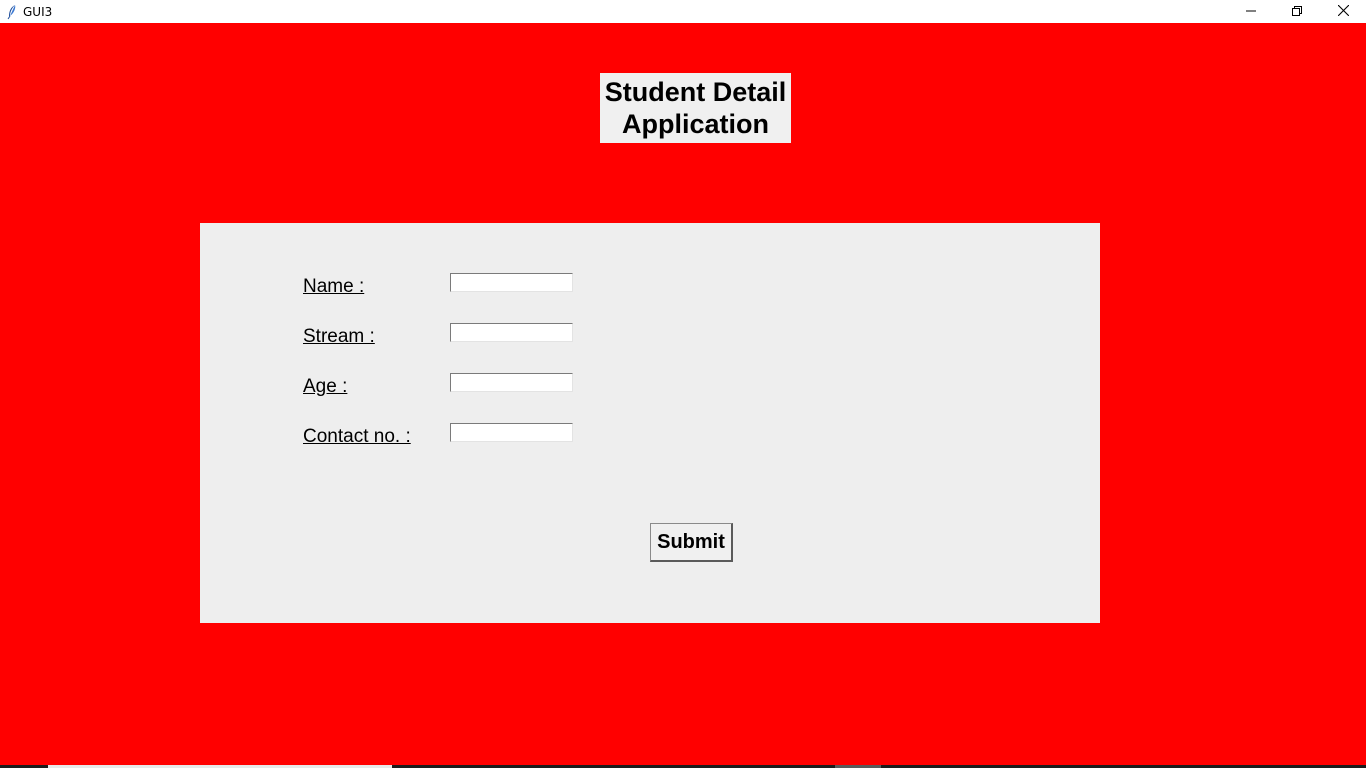 The width and height of the screenshot is (1366, 768). I want to click on title-bar: GUI3, so click(683, 11).